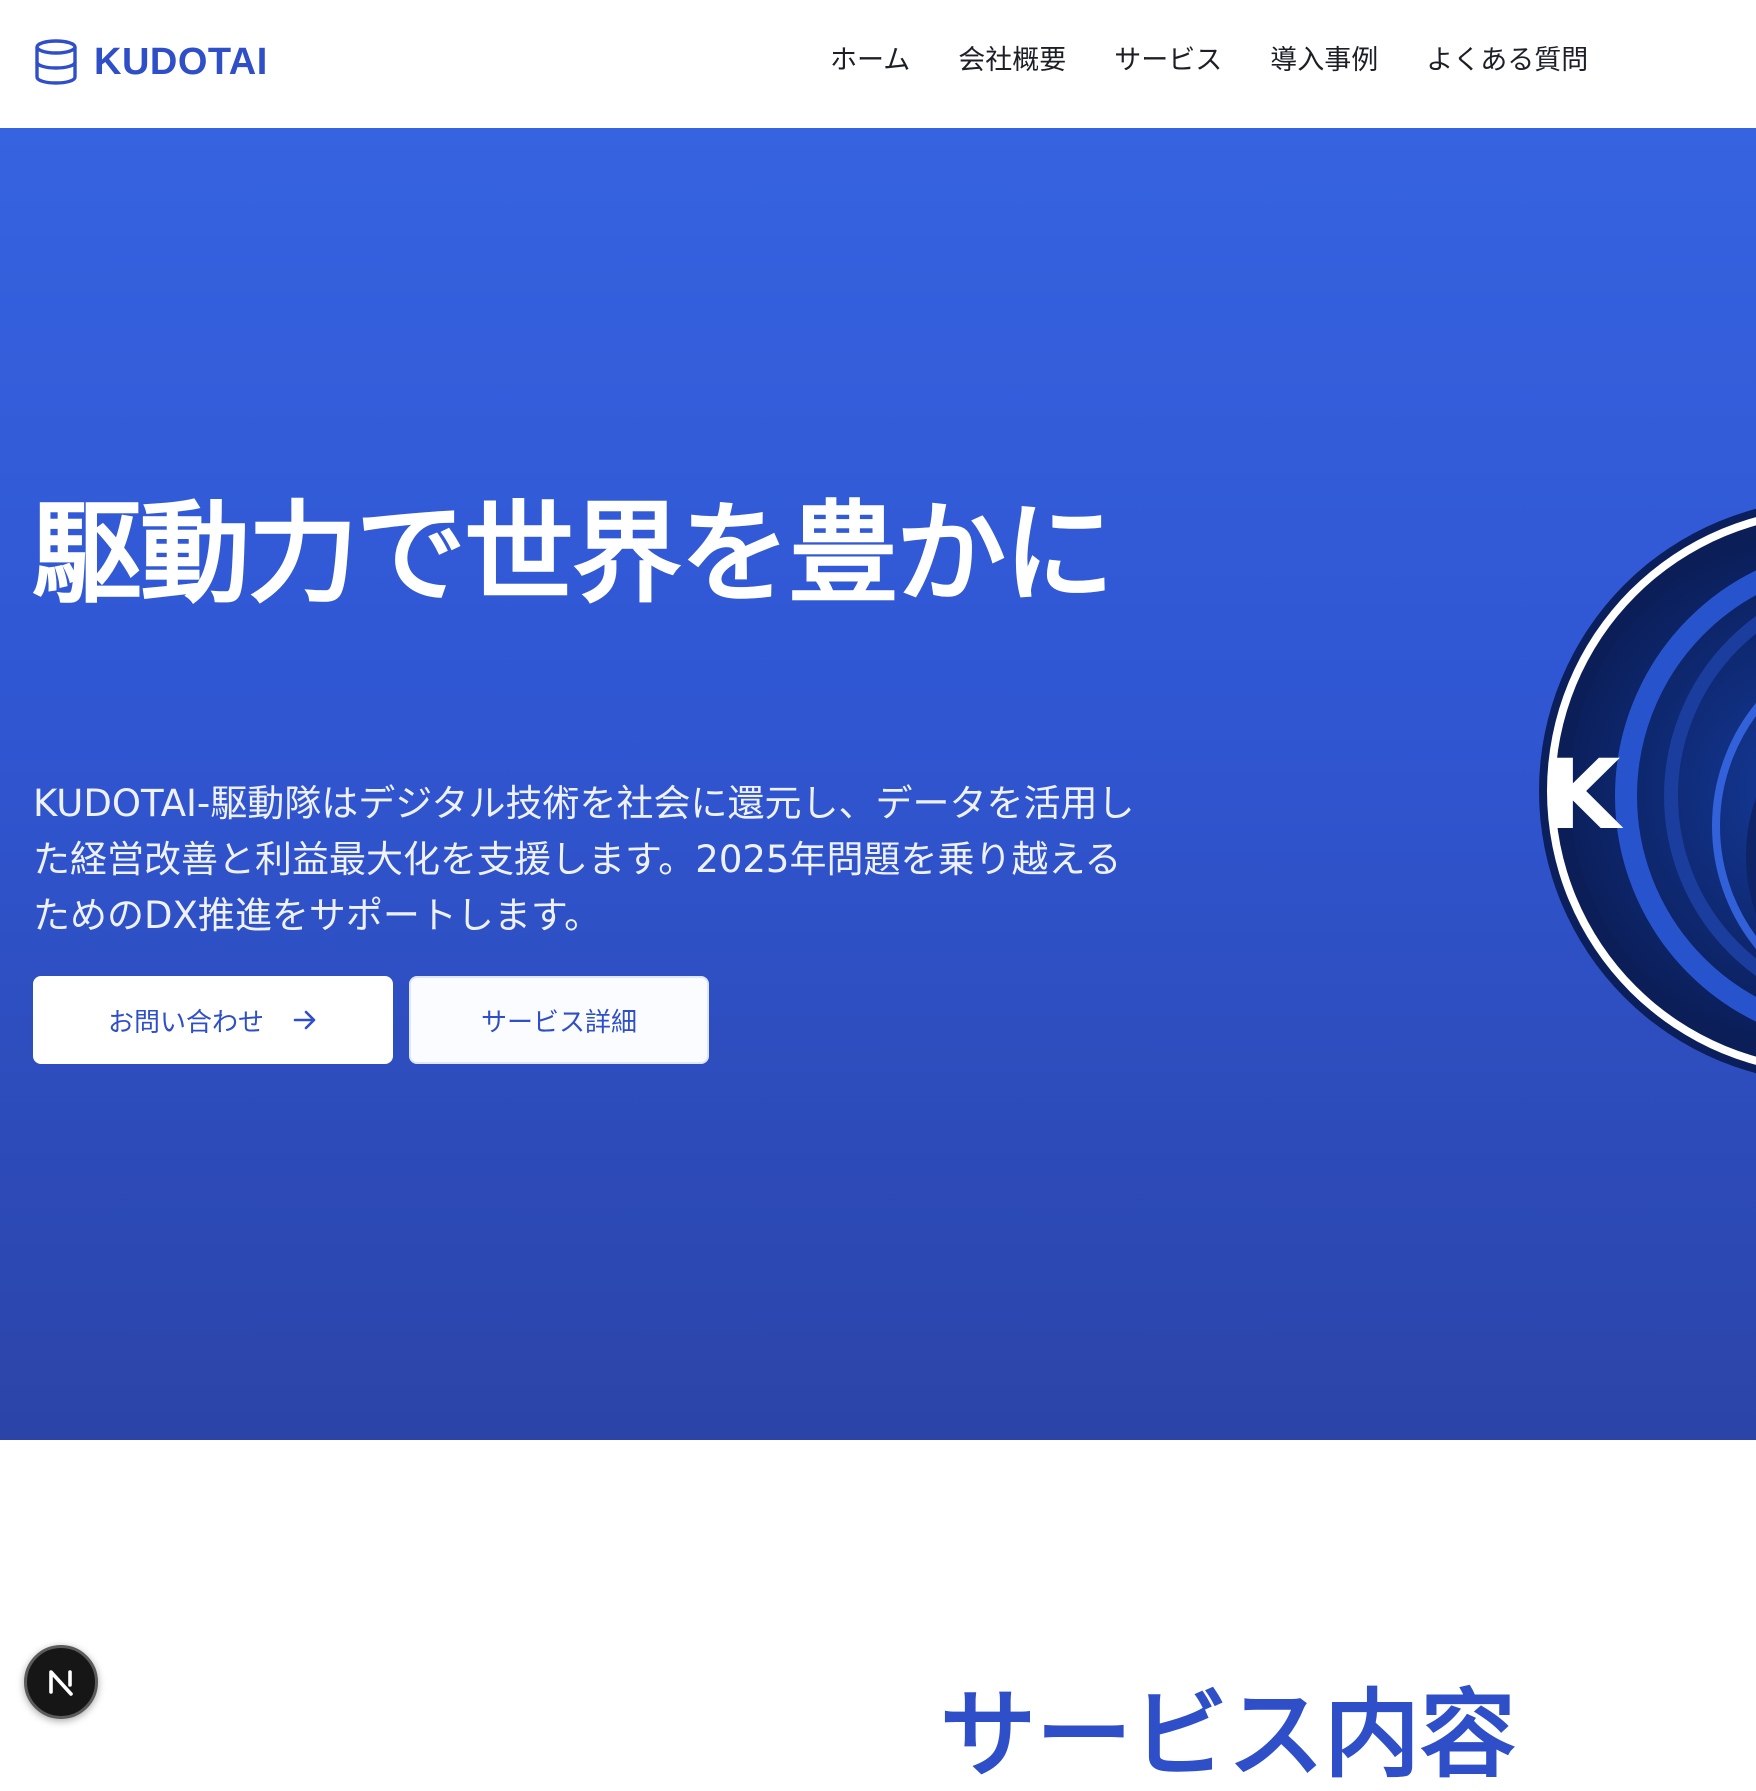 The width and height of the screenshot is (1756, 1791). Describe the element at coordinates (181, 61) in the screenshot. I see `logo-text: KUDOTAI` at that location.